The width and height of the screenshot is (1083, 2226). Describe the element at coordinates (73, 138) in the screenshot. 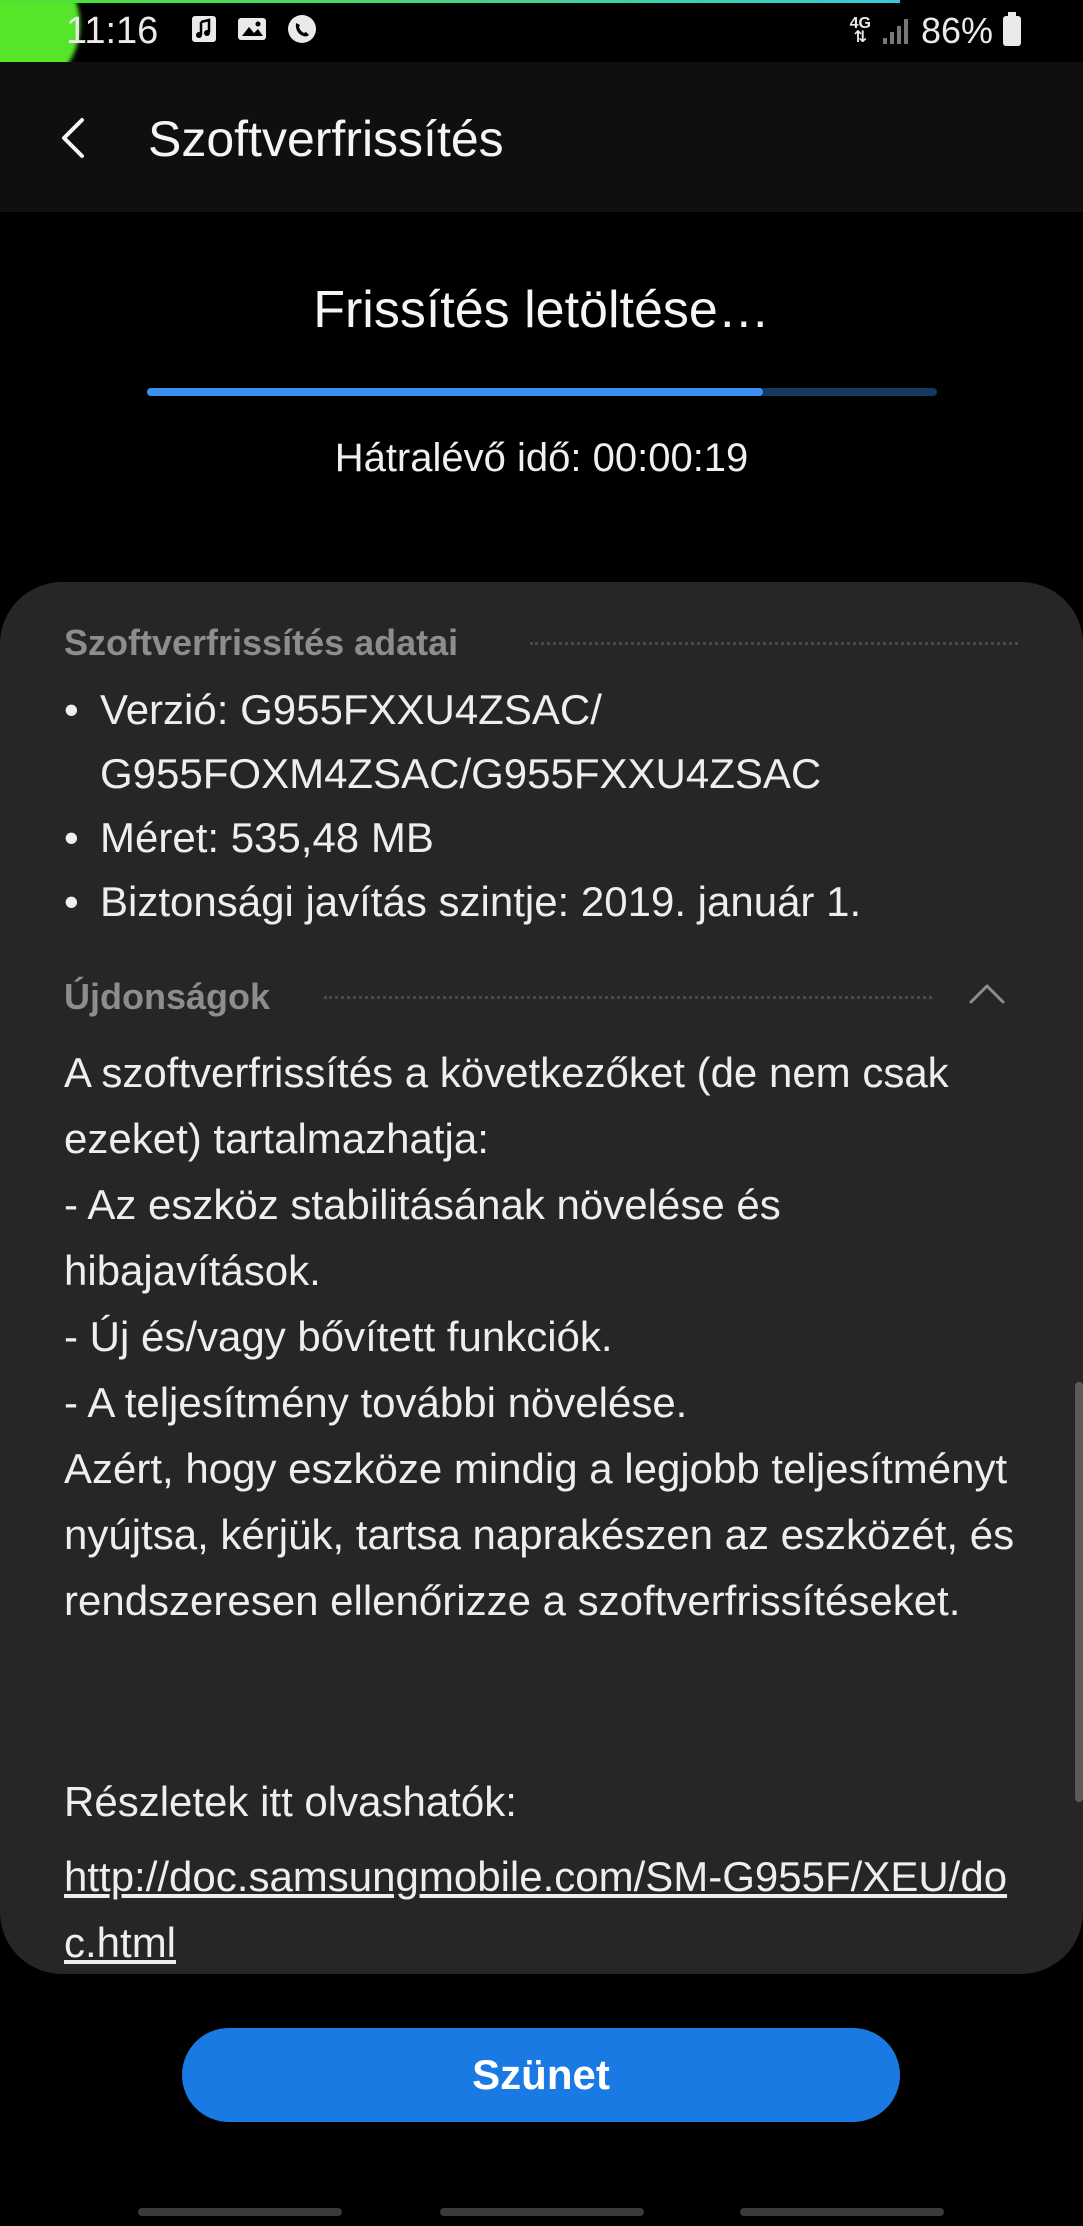

I see `back-arrow-icon` at that location.